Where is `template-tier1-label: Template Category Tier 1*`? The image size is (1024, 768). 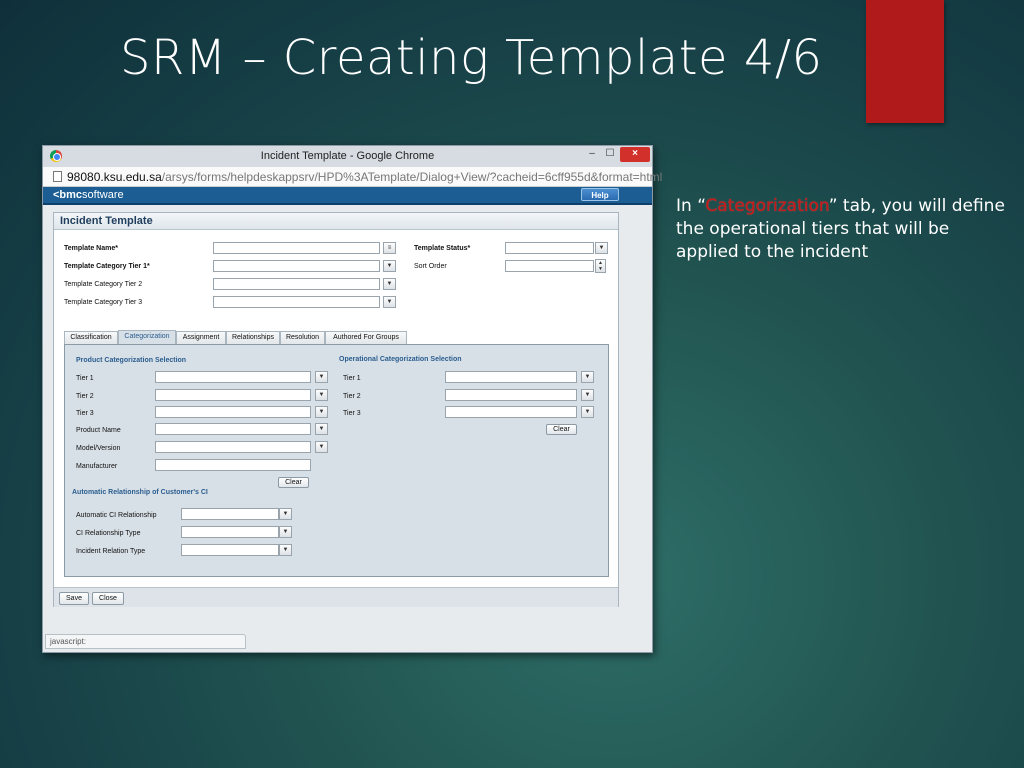 template-tier1-label: Template Category Tier 1* is located at coordinates (107, 266).